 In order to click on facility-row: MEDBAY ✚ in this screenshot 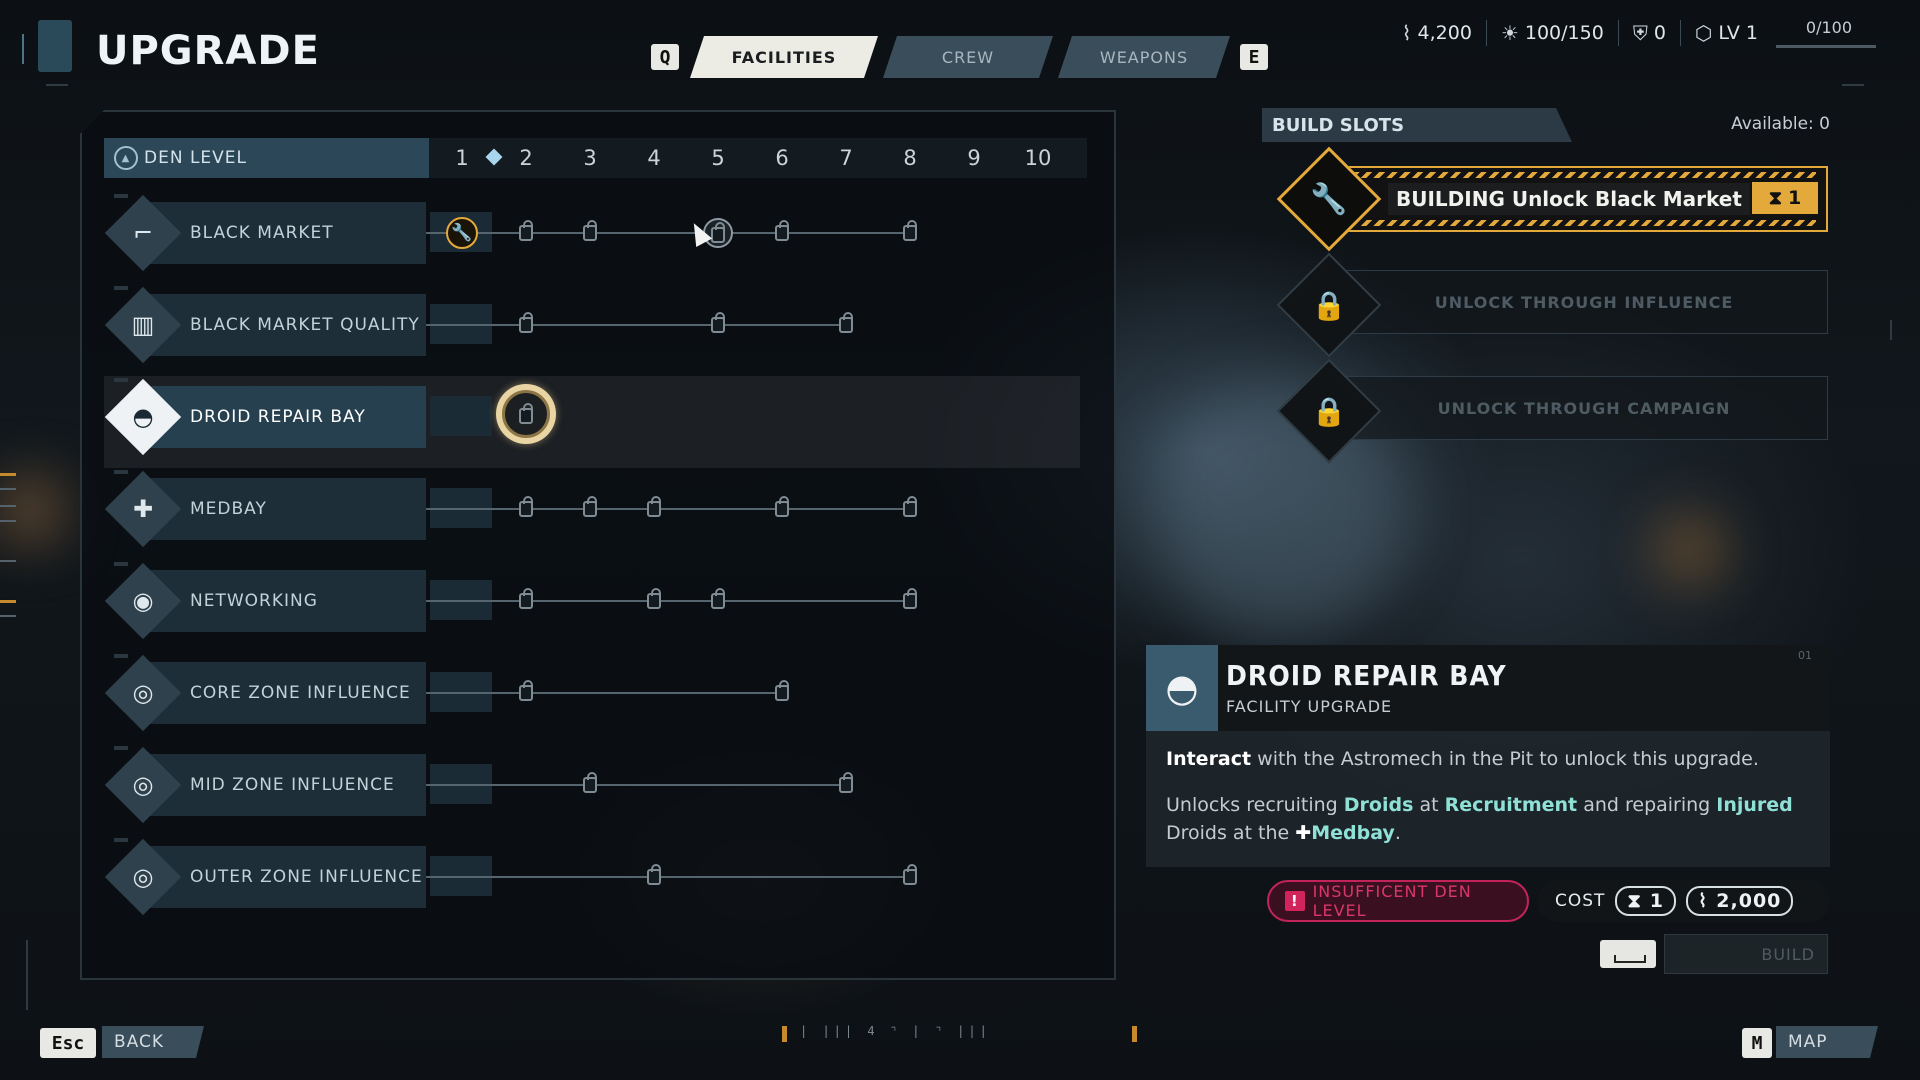, I will do `click(592, 510)`.